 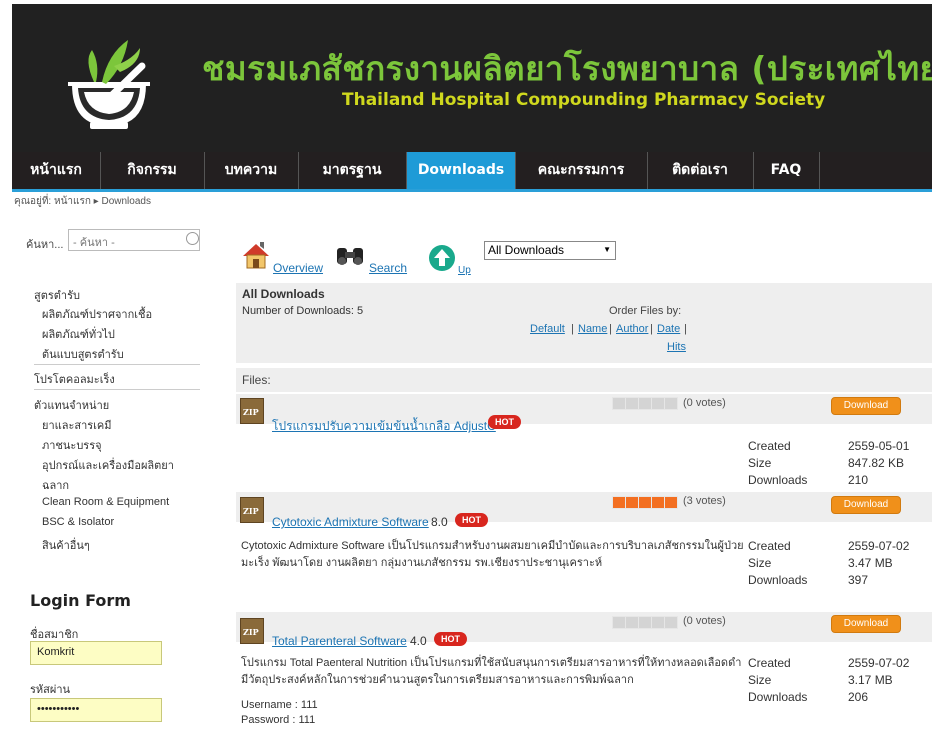 I want to click on mortar-pestle-logo, so click(x=109, y=84).